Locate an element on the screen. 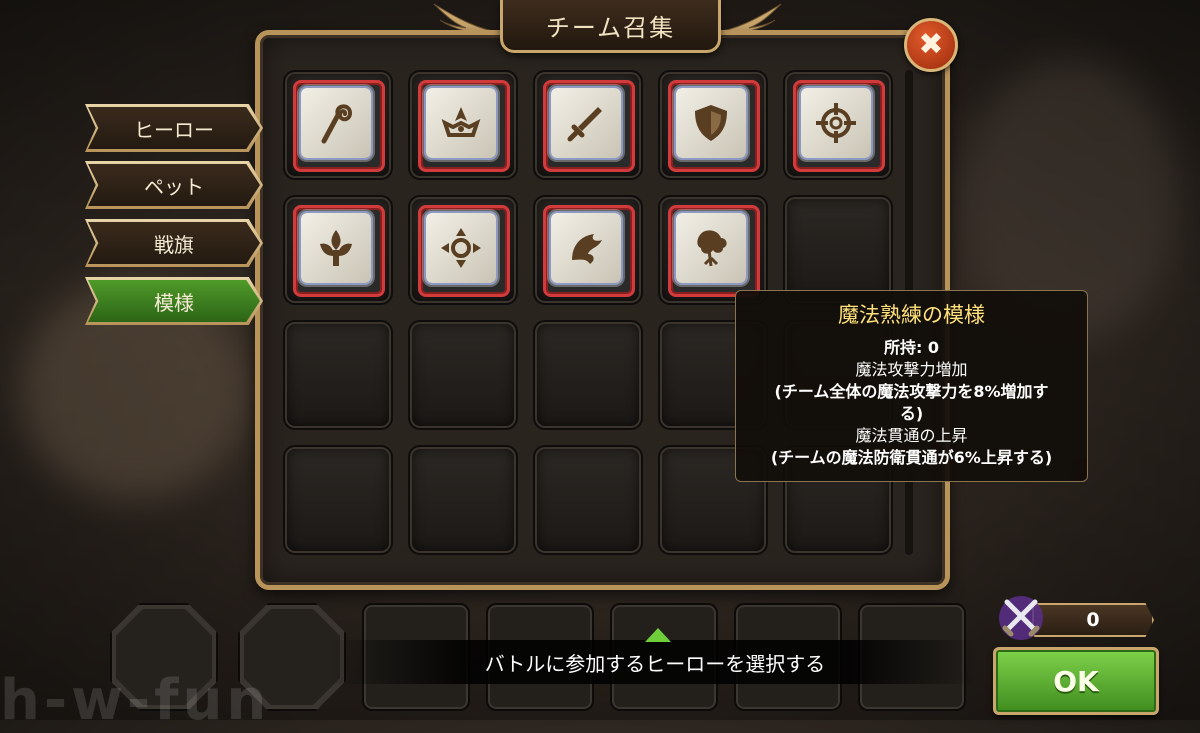 Image resolution: width=1200 pixels, height=733 pixels. close-x-icon: ✖ is located at coordinates (931, 44).